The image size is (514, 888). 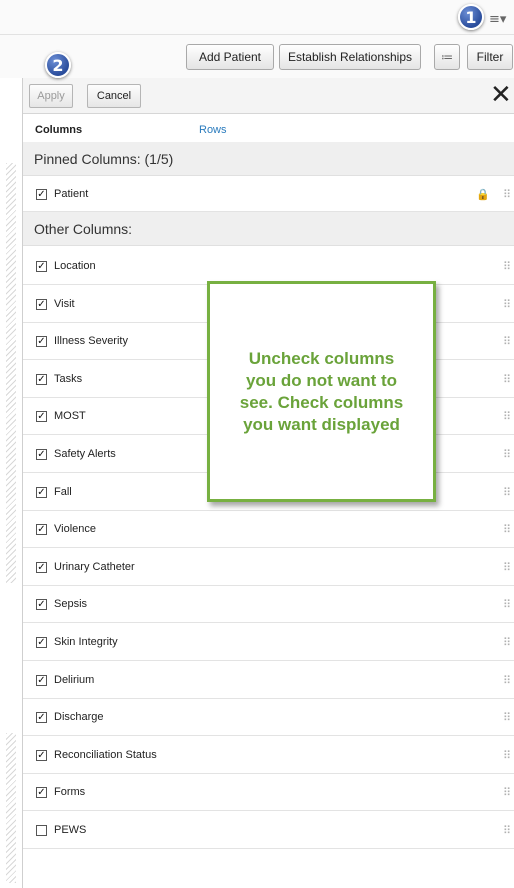 I want to click on column-row: ✓ Discharge ⠿, so click(x=268, y=717).